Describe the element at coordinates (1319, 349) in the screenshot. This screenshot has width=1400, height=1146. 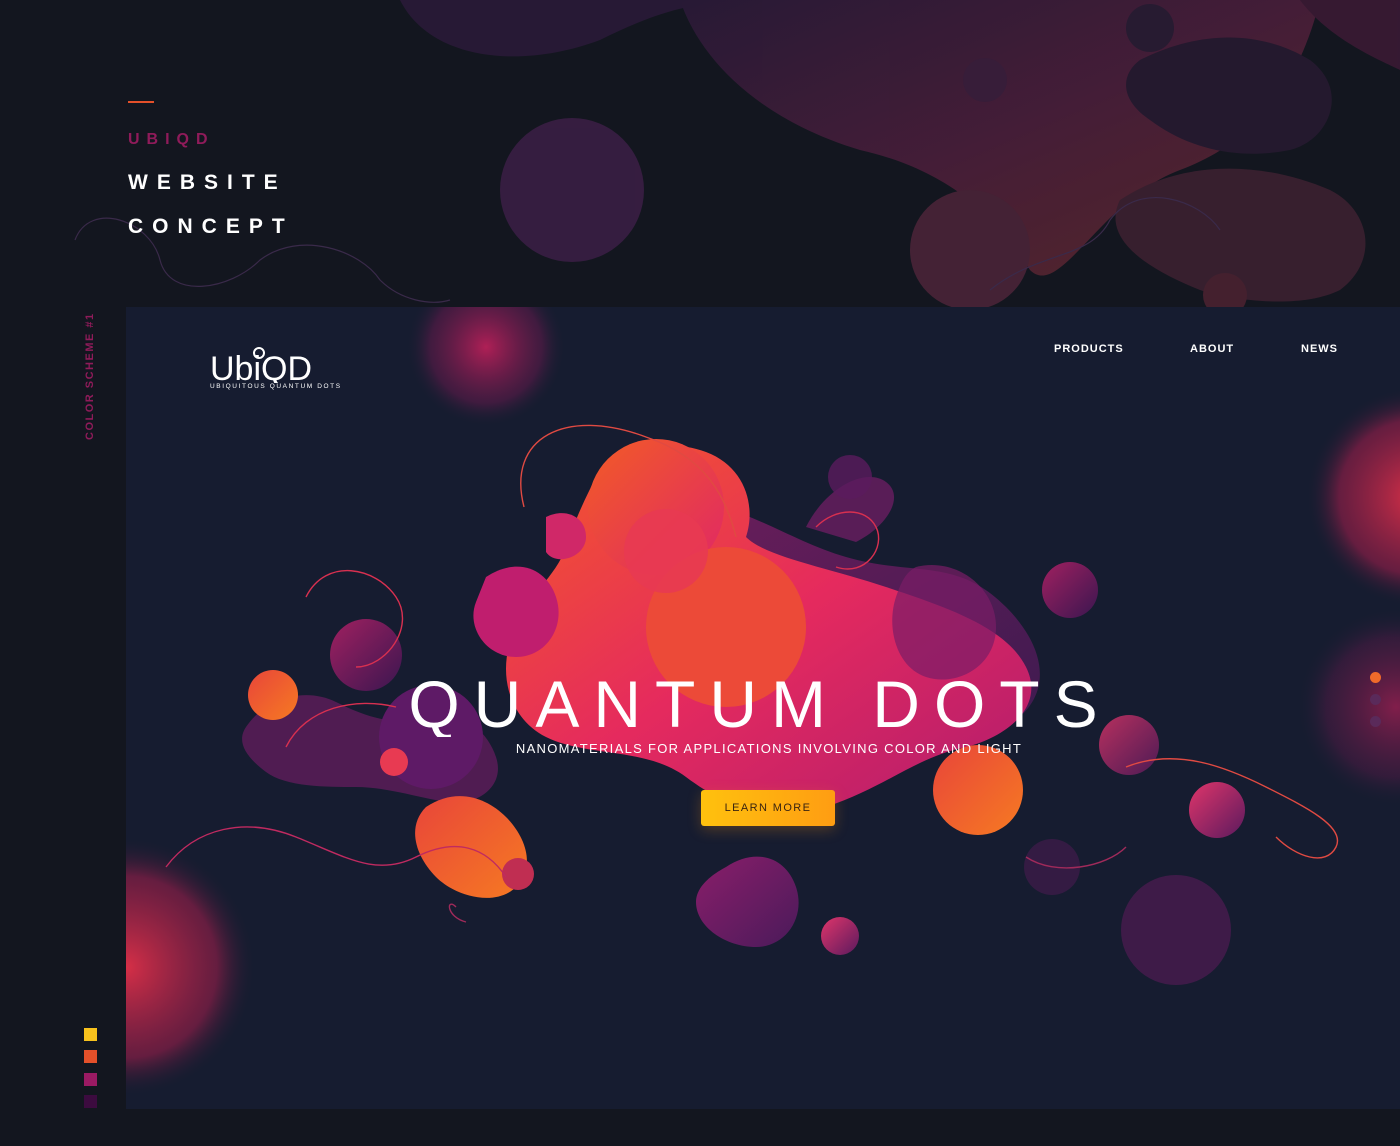
I see `nav-news: NEWS` at that location.